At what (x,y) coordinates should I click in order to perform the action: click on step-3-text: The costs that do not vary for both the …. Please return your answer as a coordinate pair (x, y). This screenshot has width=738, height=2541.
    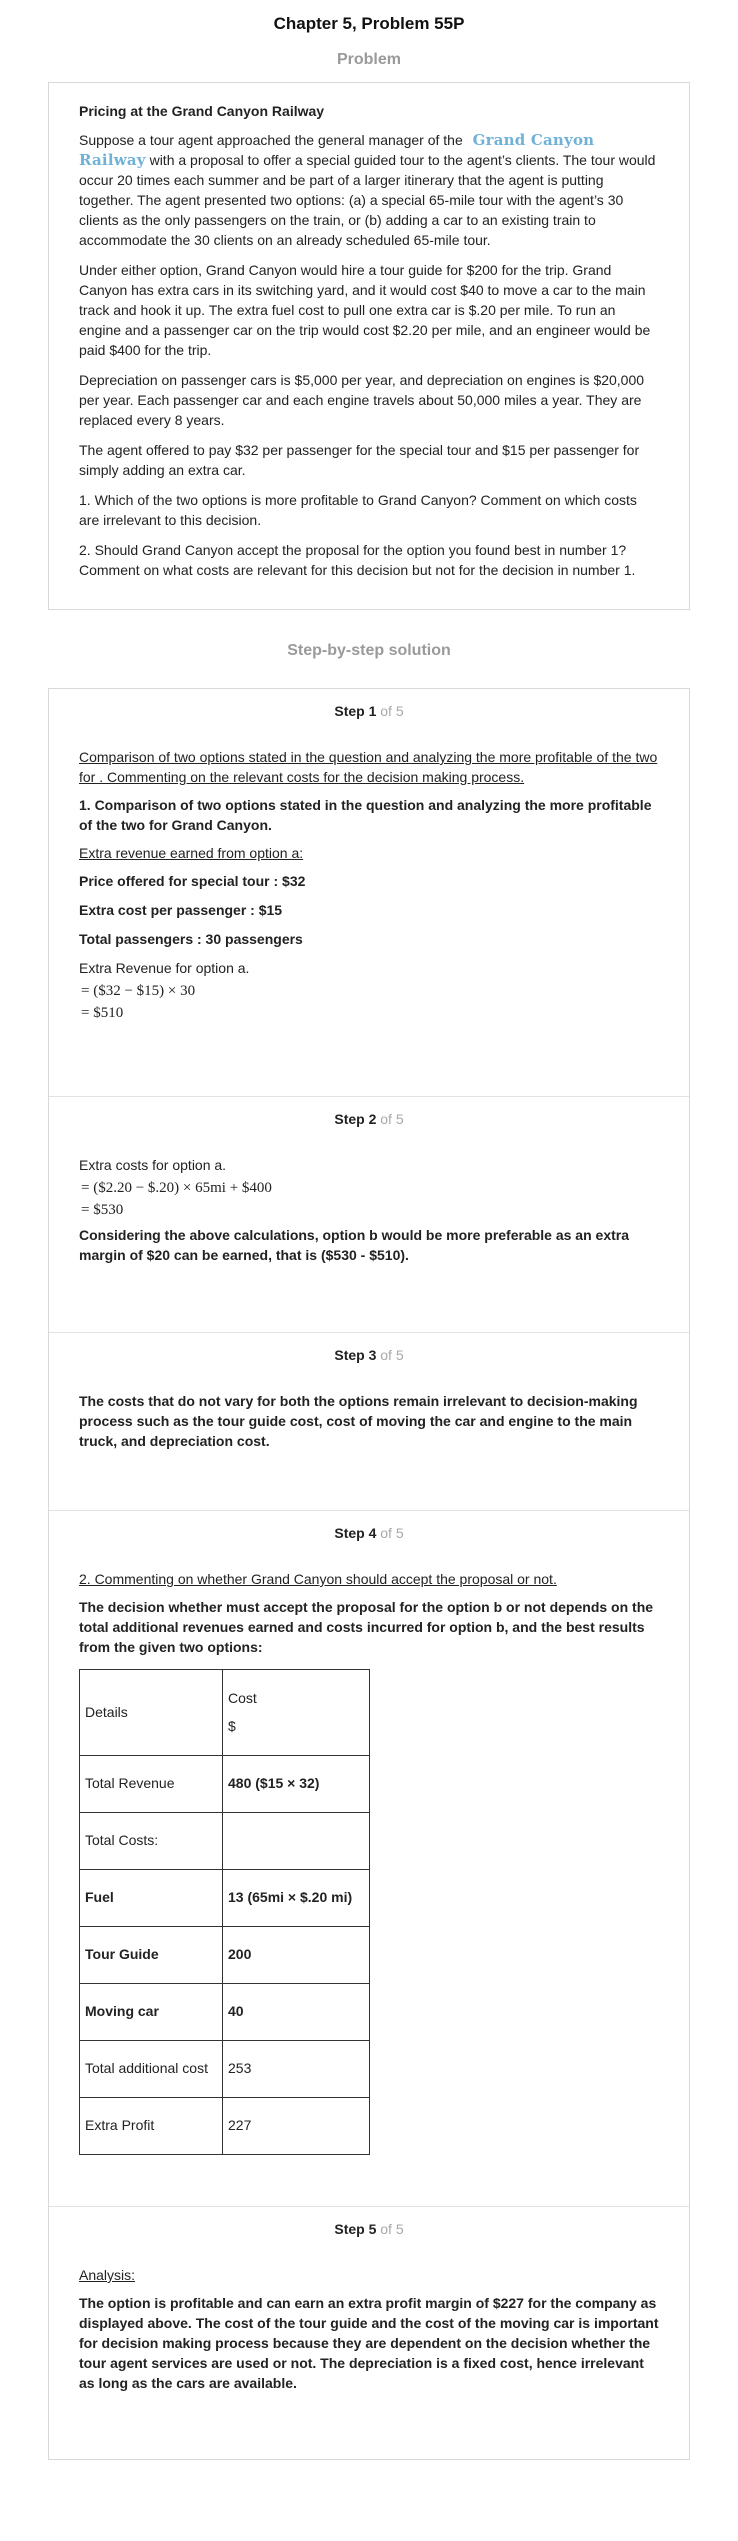
    Looking at the image, I should click on (358, 1421).